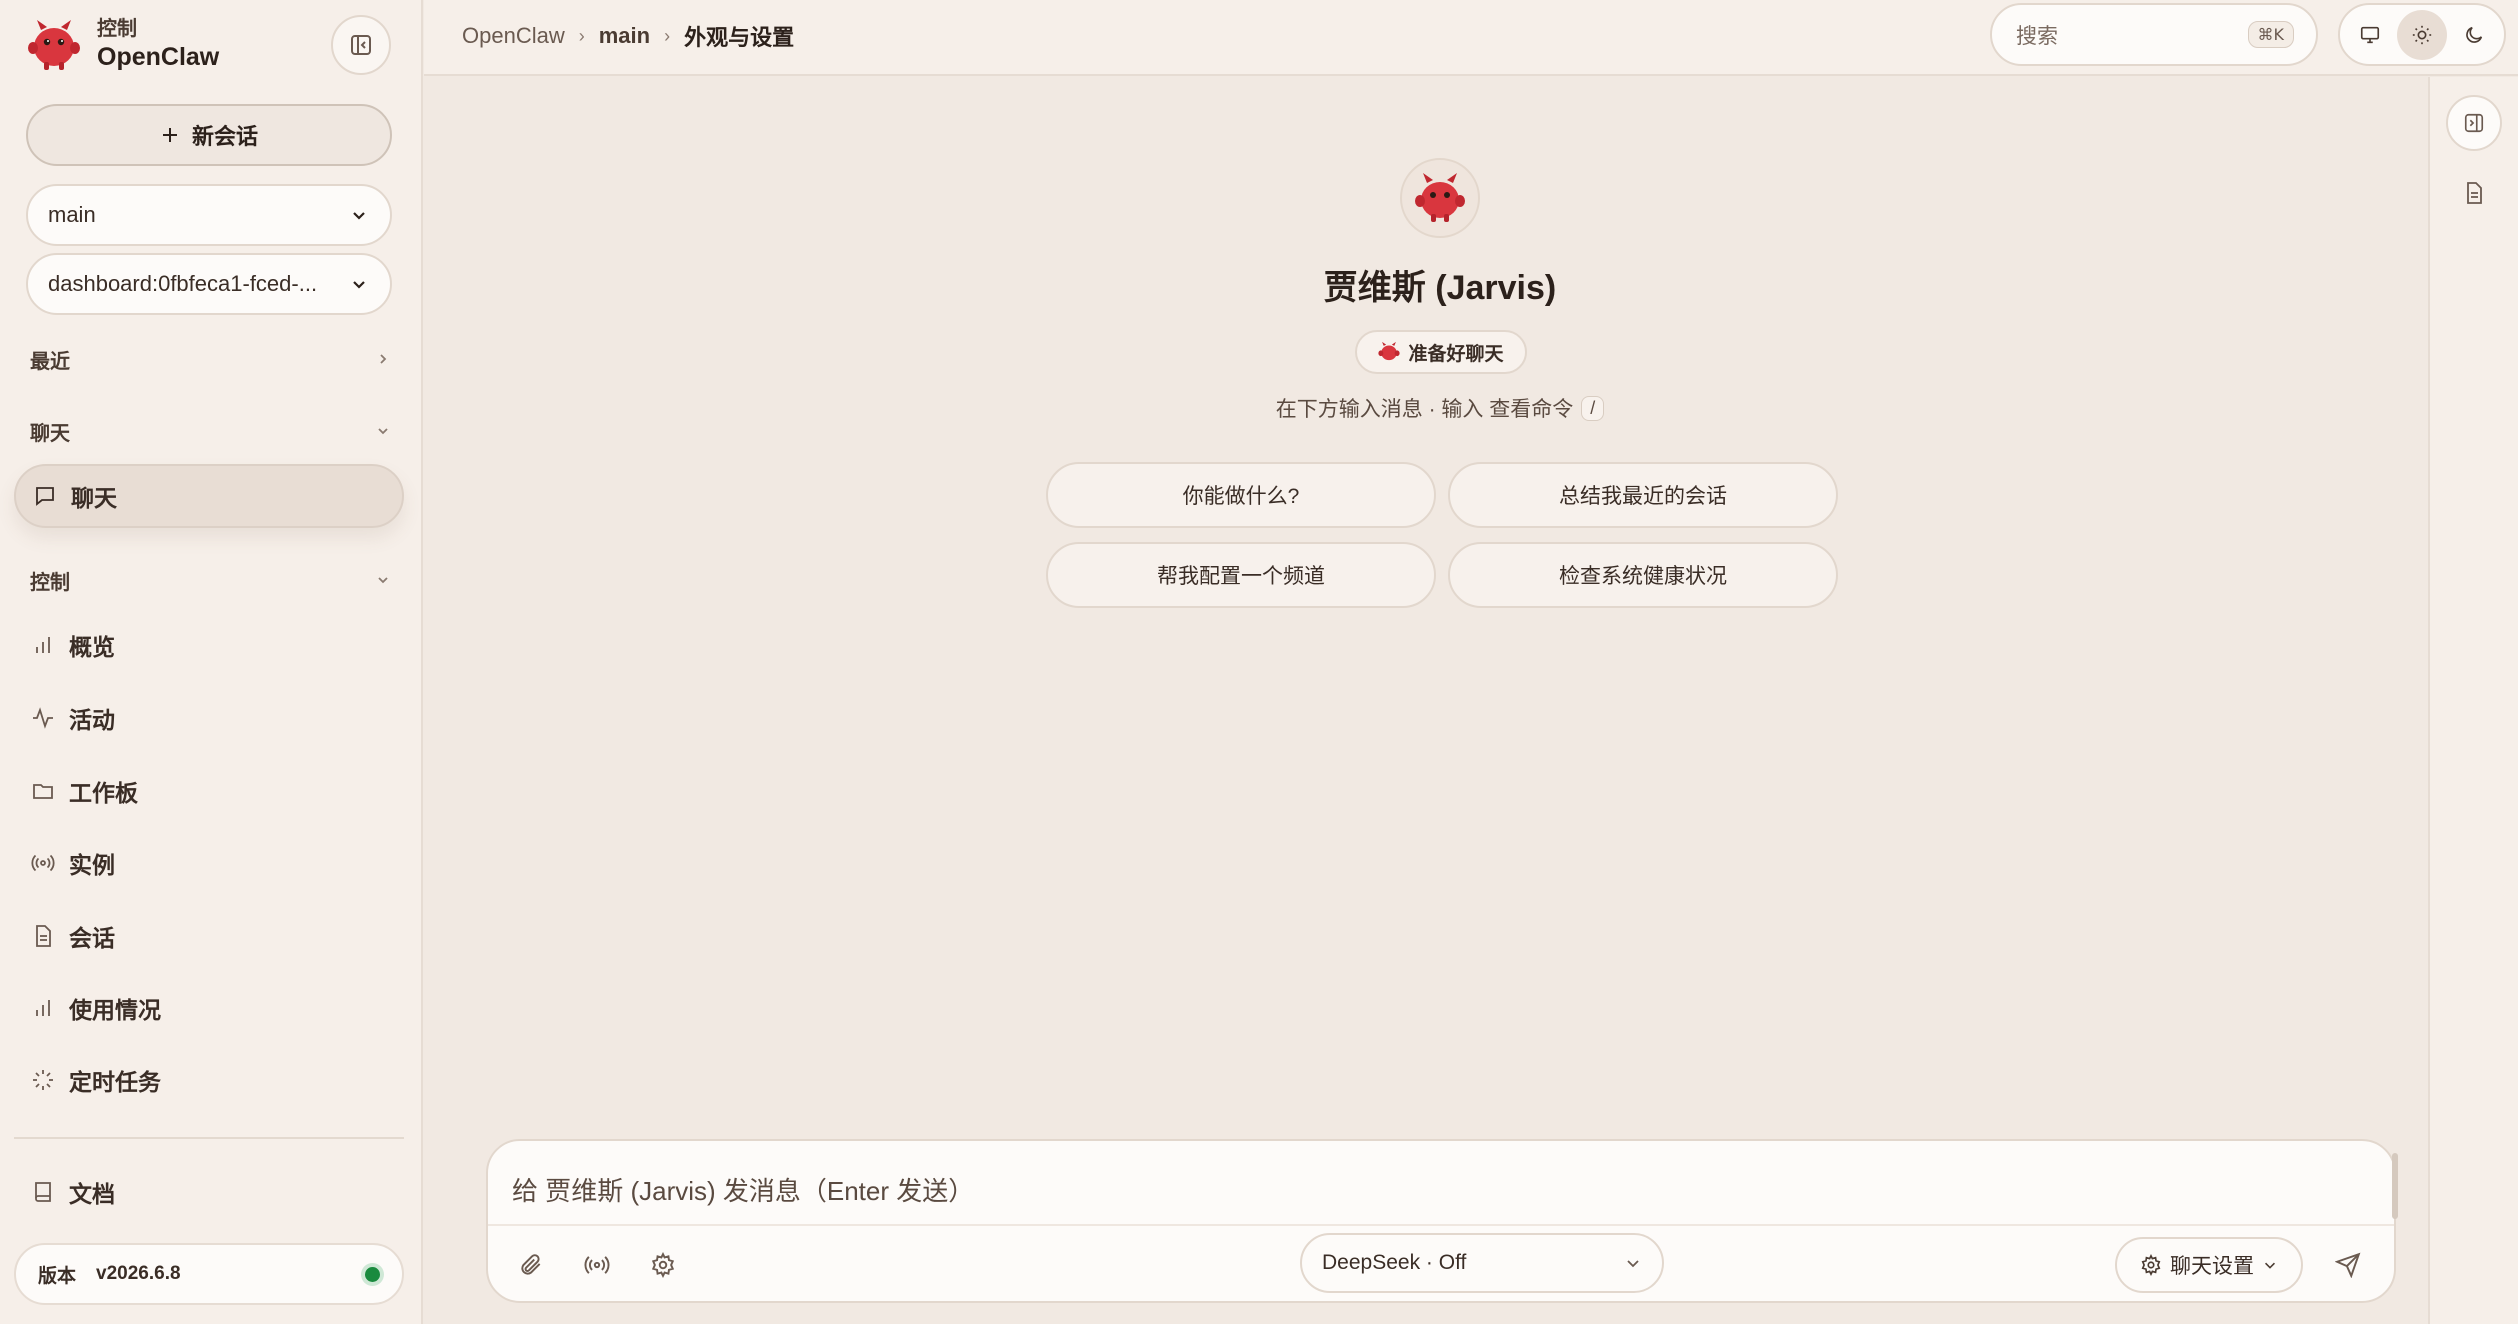  I want to click on input-scrollbar, so click(2395, 1186).